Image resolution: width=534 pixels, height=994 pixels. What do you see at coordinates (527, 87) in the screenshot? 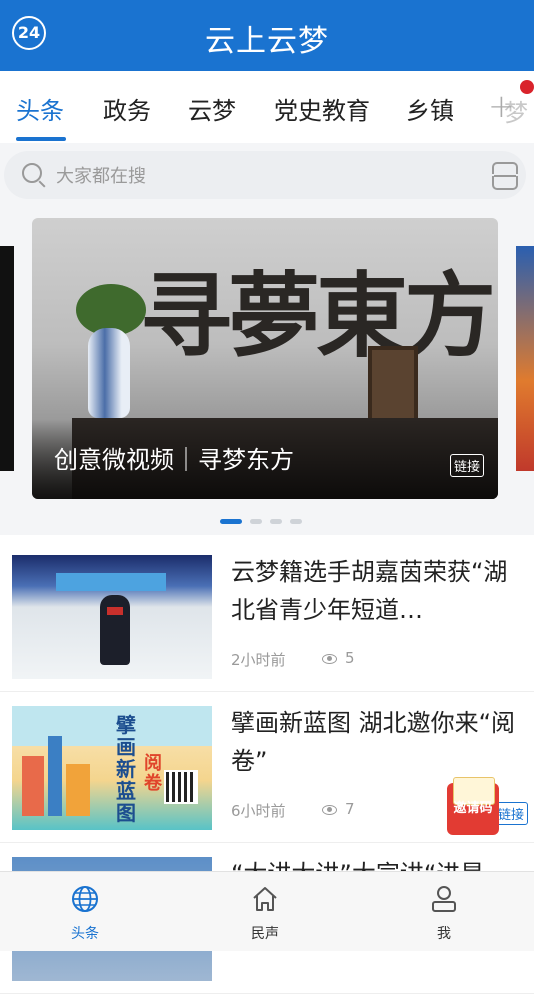
I see `notification-dot` at bounding box center [527, 87].